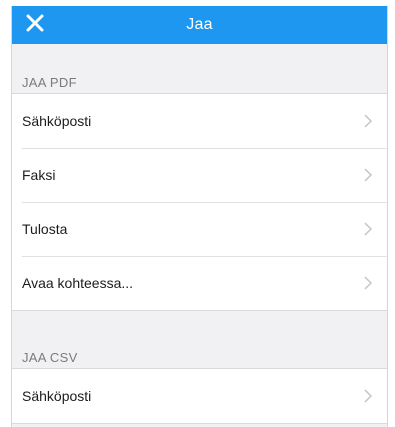 This screenshot has width=395, height=427. I want to click on section-header-pdf: JAA PDF, so click(49, 82).